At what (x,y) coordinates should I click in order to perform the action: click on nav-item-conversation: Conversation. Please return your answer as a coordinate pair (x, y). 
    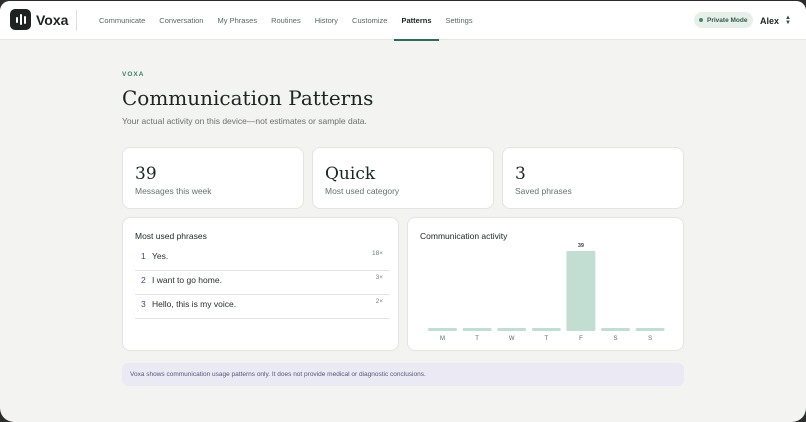
    Looking at the image, I should click on (181, 20).